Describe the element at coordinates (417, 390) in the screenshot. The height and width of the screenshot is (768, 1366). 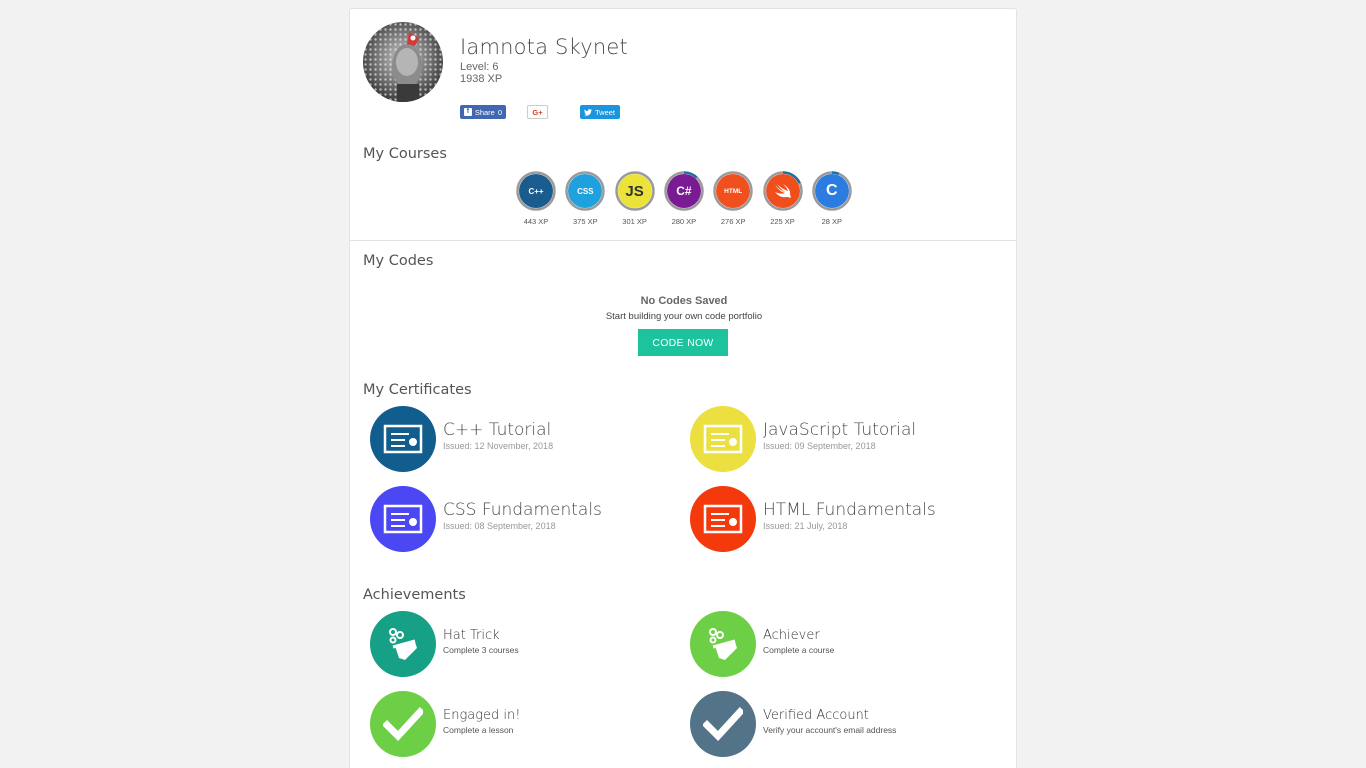
I see `my-certificates-title: My Certificates` at that location.